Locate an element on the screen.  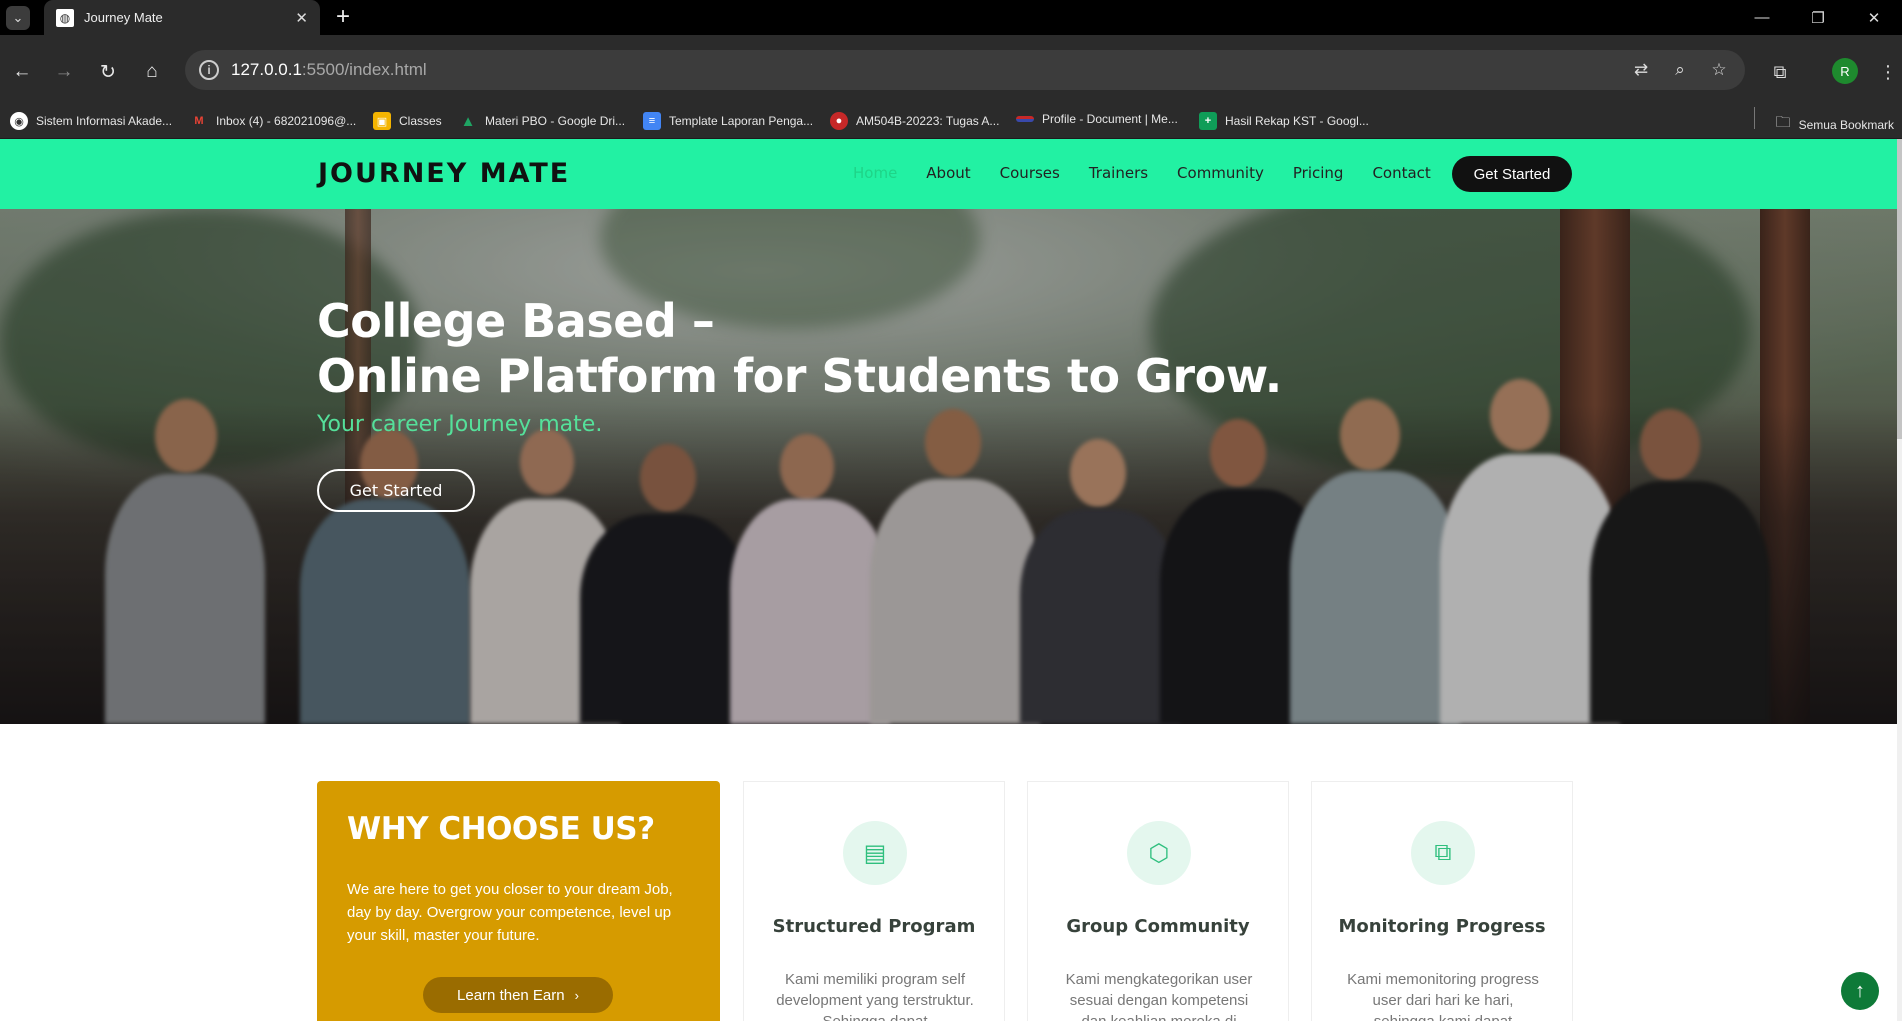
learn-then-earn-button: Learn then Earn › is located at coordinates (518, 995).